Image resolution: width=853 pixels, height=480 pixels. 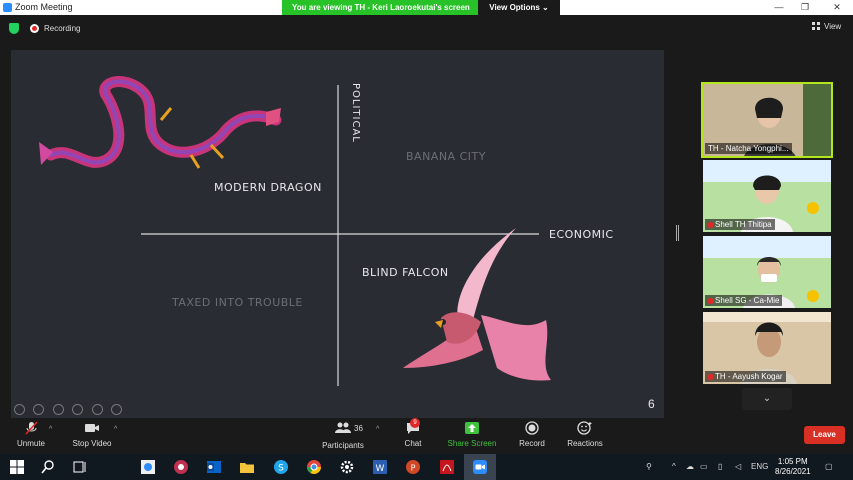 I want to click on skype-icon: S, so click(x=281, y=467).